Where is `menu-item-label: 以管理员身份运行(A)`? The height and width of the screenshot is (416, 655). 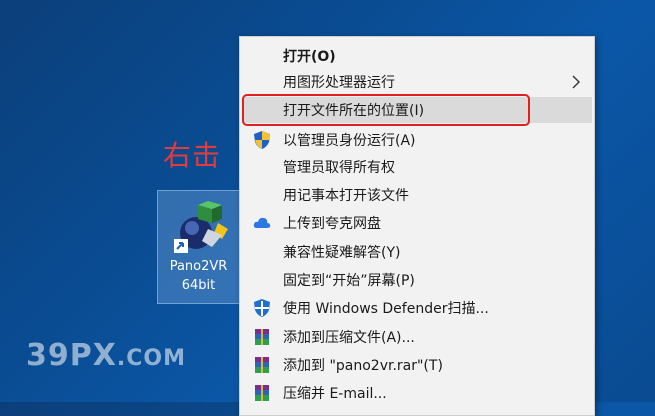 menu-item-label: 以管理员身份运行(A) is located at coordinates (349, 141).